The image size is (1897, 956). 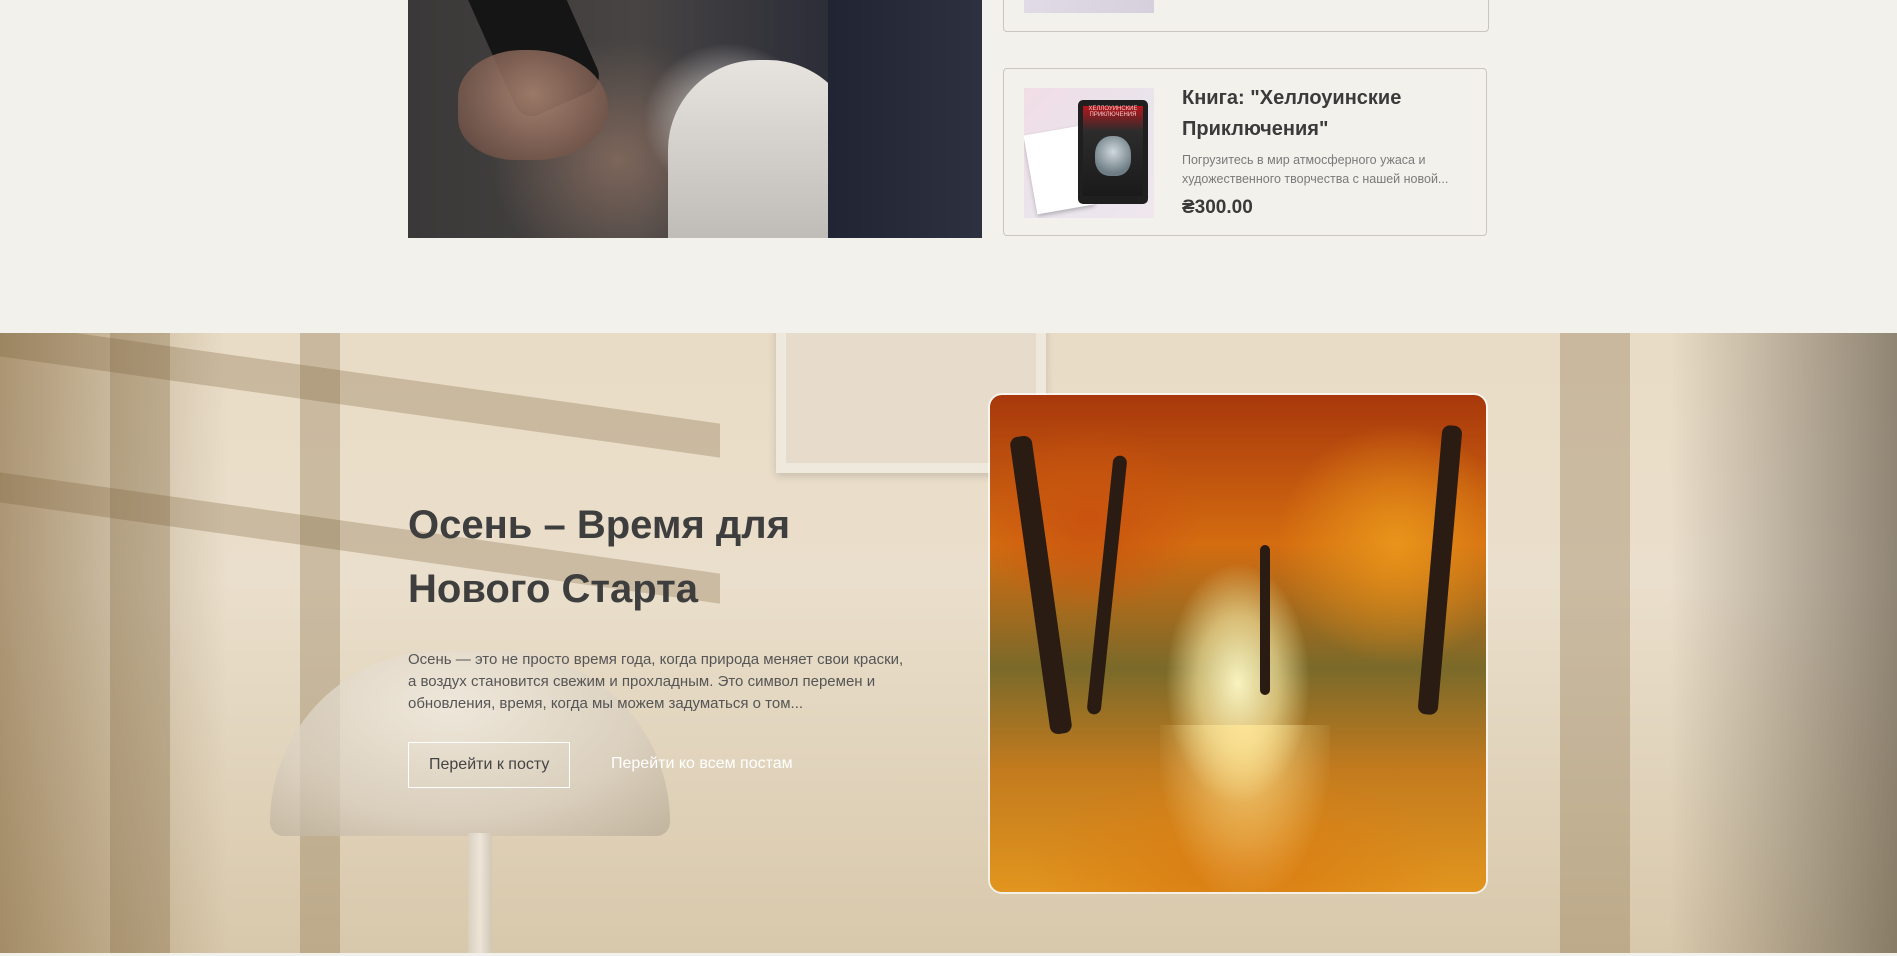 I want to click on go-to-post-button: Перейти к посту, so click(x=489, y=765).